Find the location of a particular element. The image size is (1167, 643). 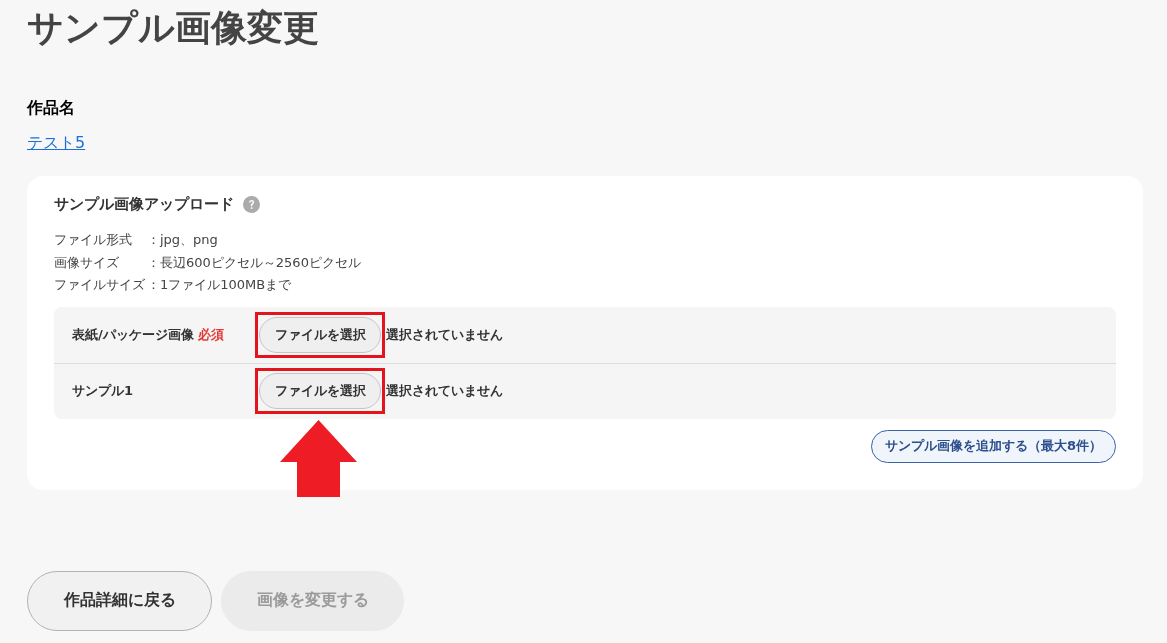

file-row-label: サンプル1 is located at coordinates (103, 391).